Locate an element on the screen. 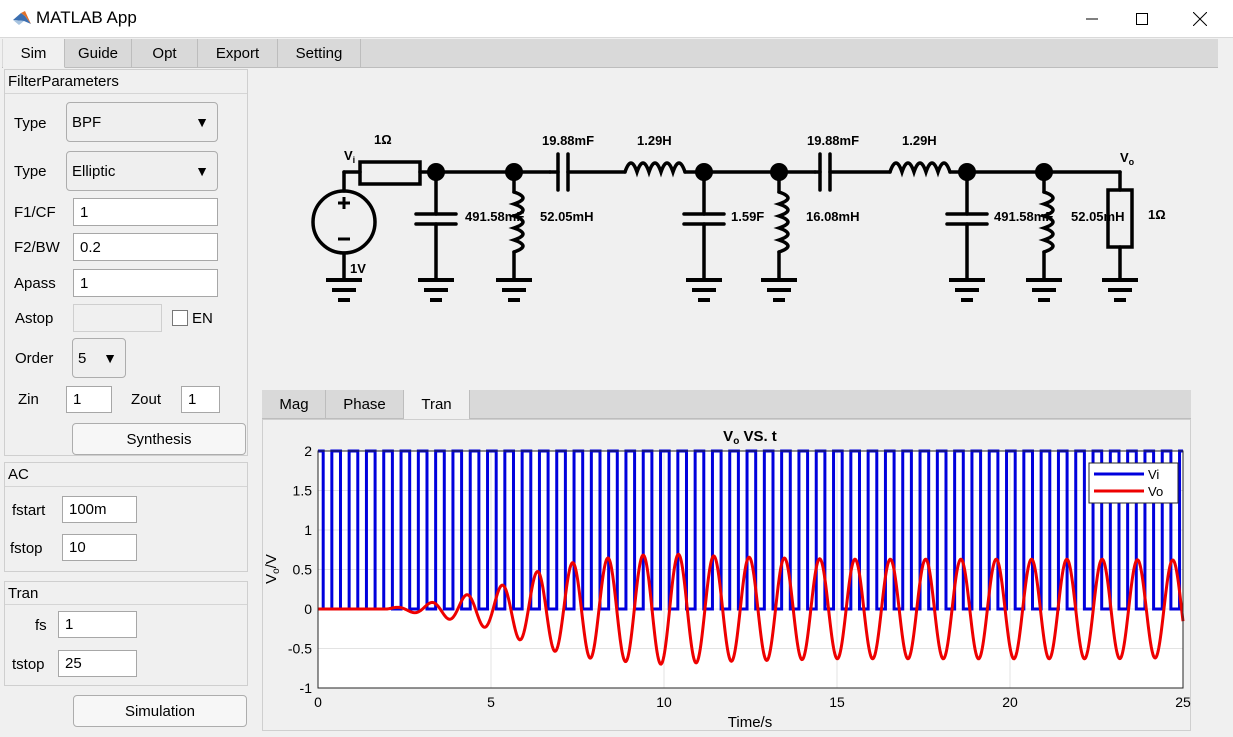 This screenshot has height=737, width=1233. fstart-input: 100m is located at coordinates (99, 509).